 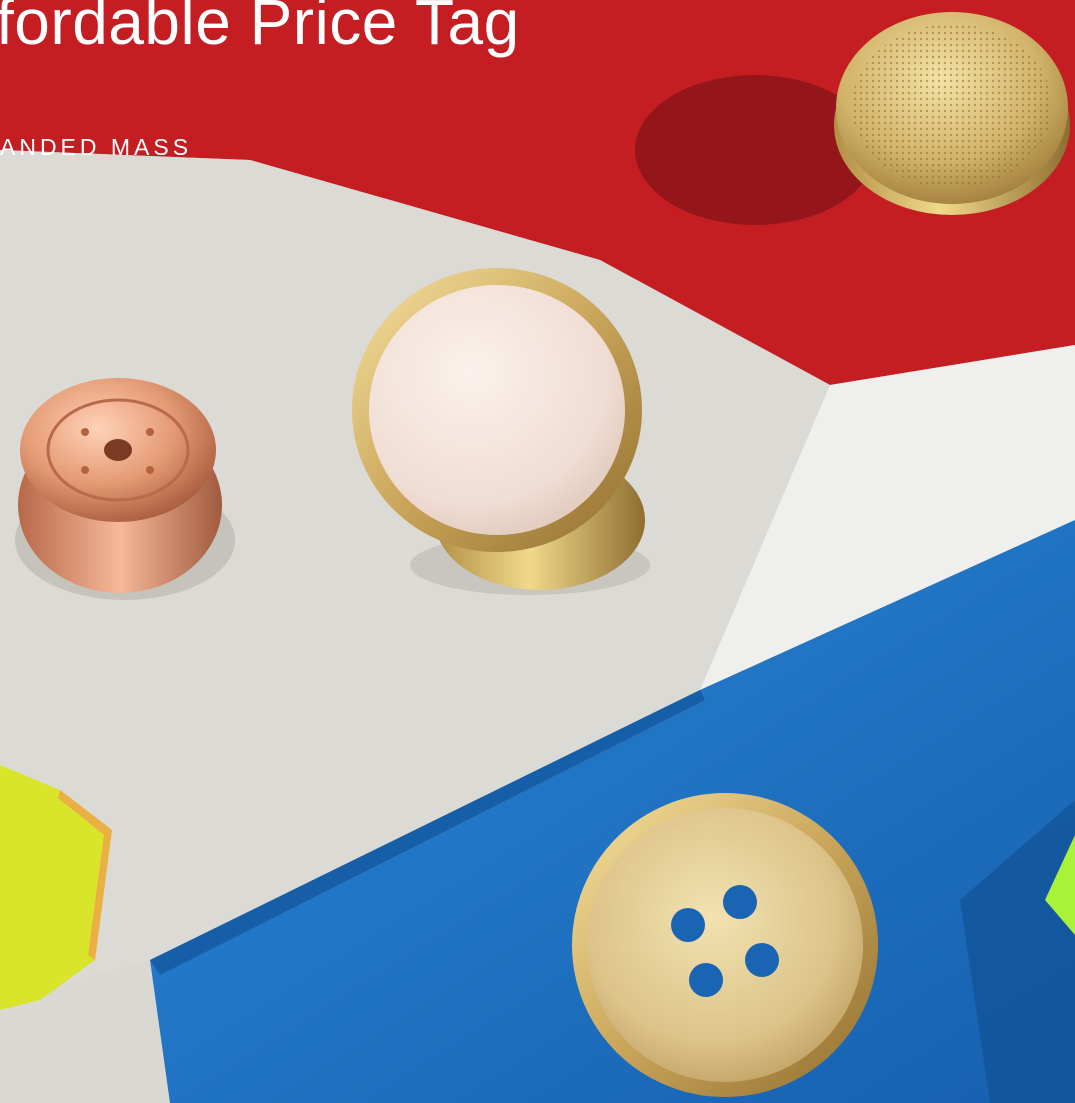 I want to click on hero-subtitle: ANDED MASS, so click(x=96, y=147).